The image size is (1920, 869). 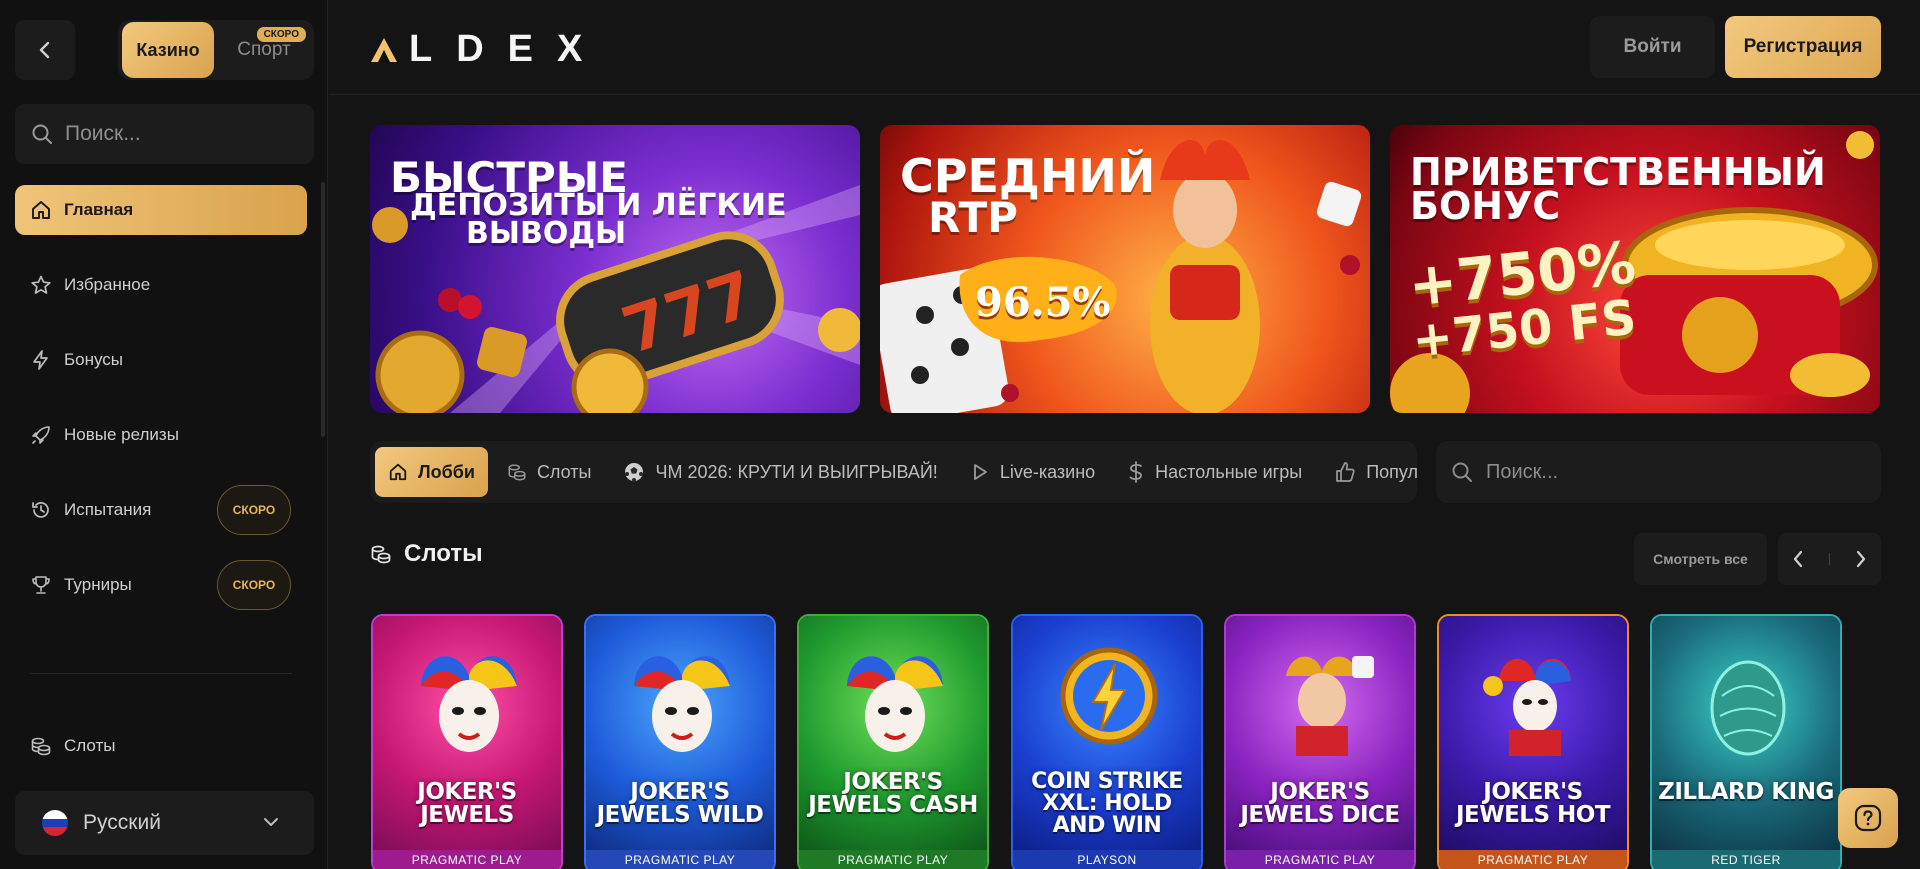 What do you see at coordinates (384, 49) in the screenshot?
I see `logo-mark-icon` at bounding box center [384, 49].